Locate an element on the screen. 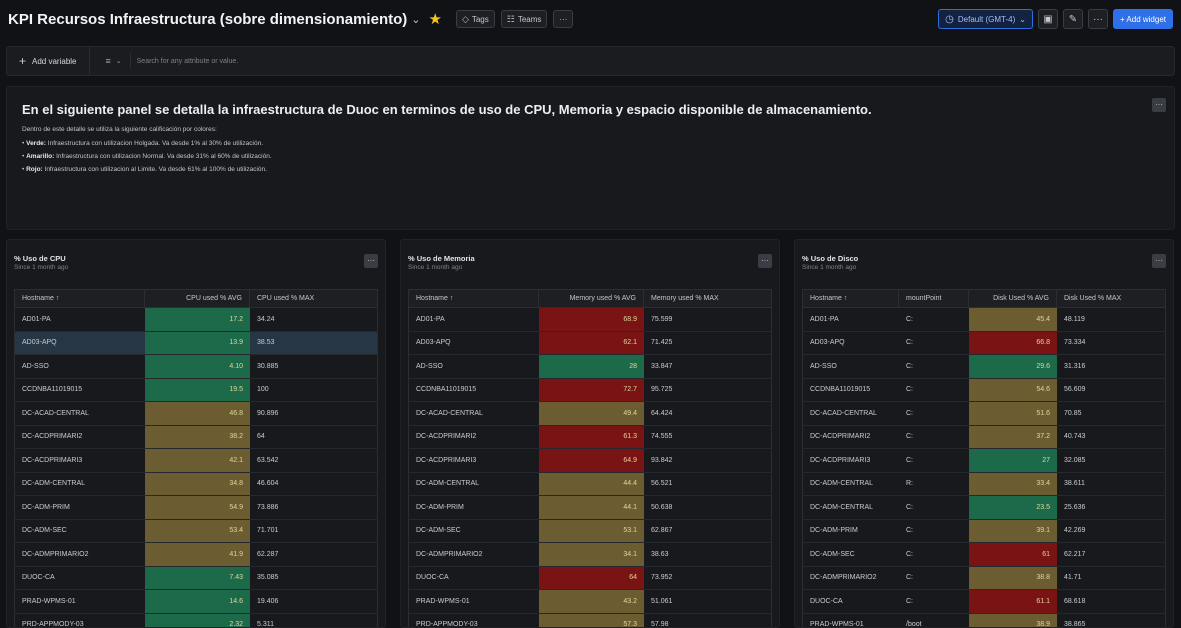 This screenshot has width=1181, height=628. table-row: PRAD-WPMS-01/boot 38.9 38.865 is located at coordinates (984, 620).